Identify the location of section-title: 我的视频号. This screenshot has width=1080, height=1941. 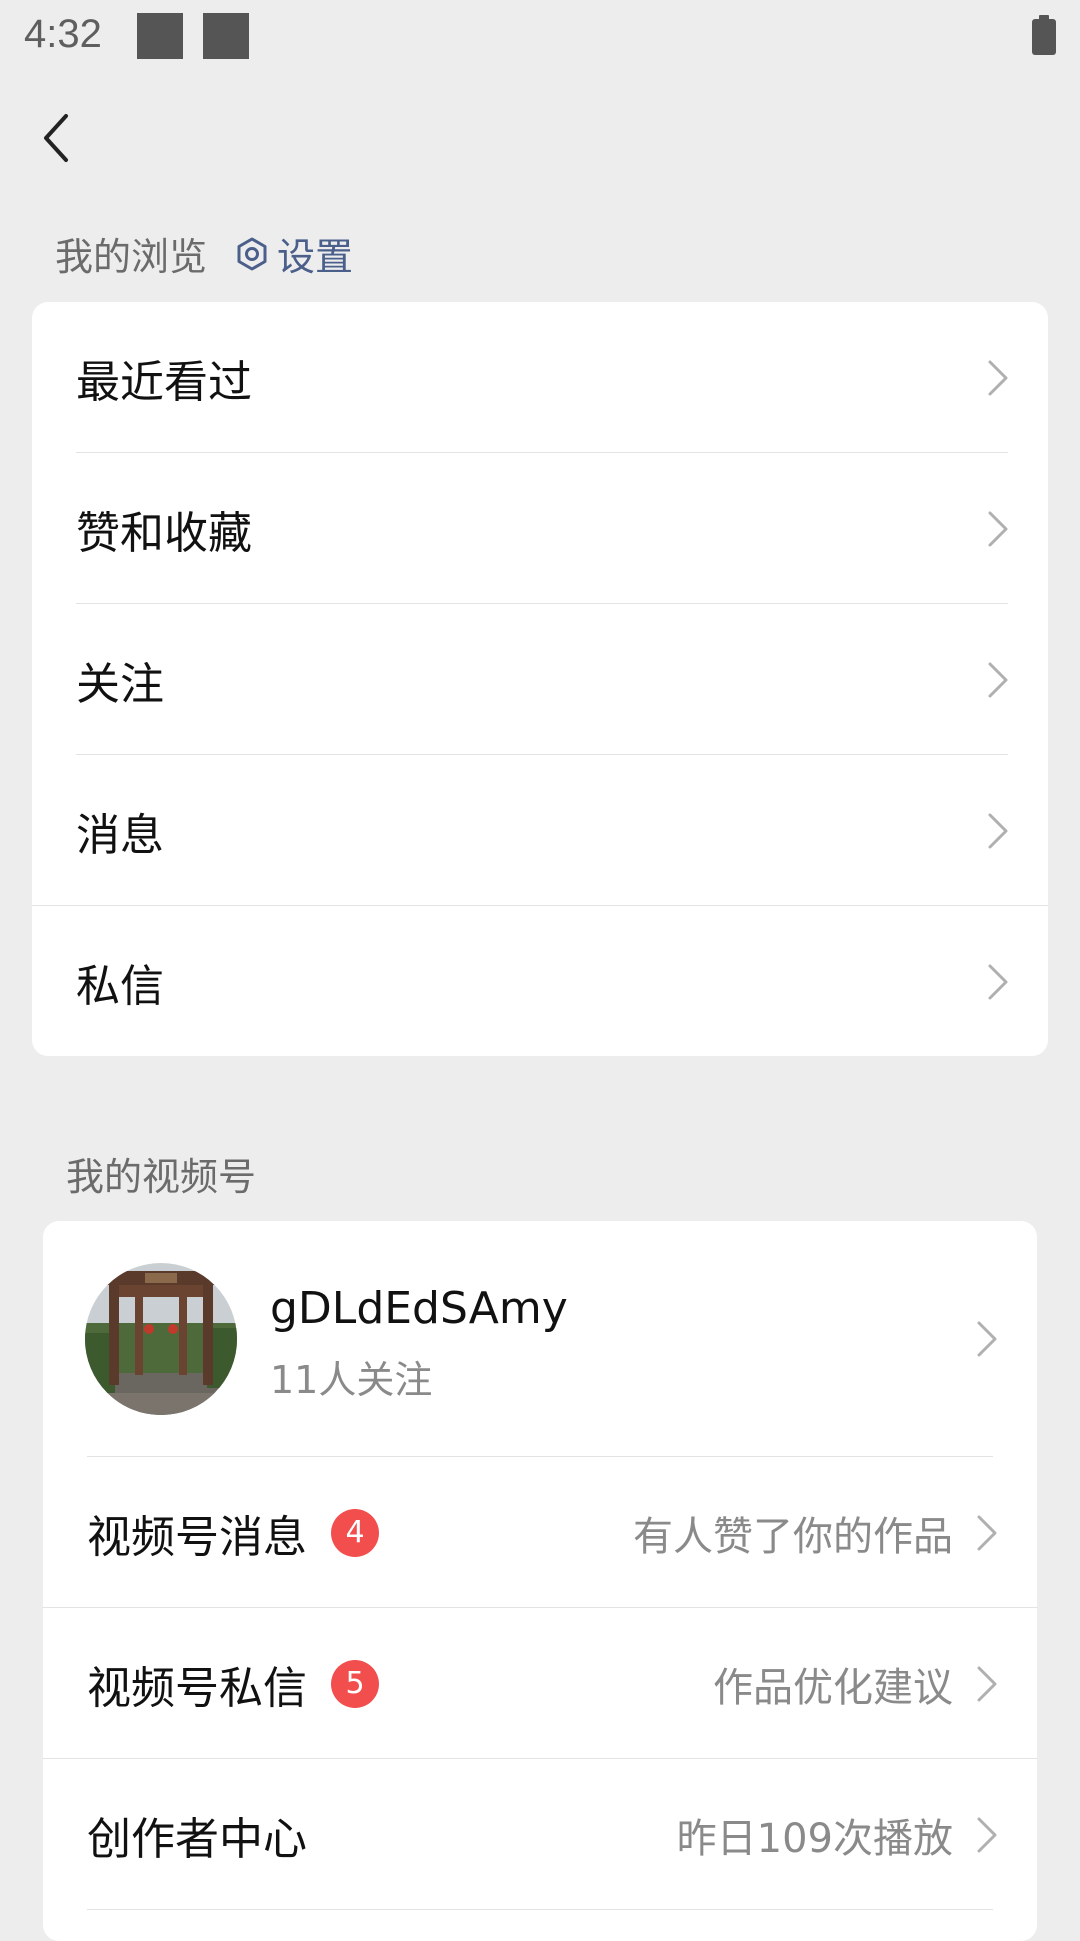
(161, 1177).